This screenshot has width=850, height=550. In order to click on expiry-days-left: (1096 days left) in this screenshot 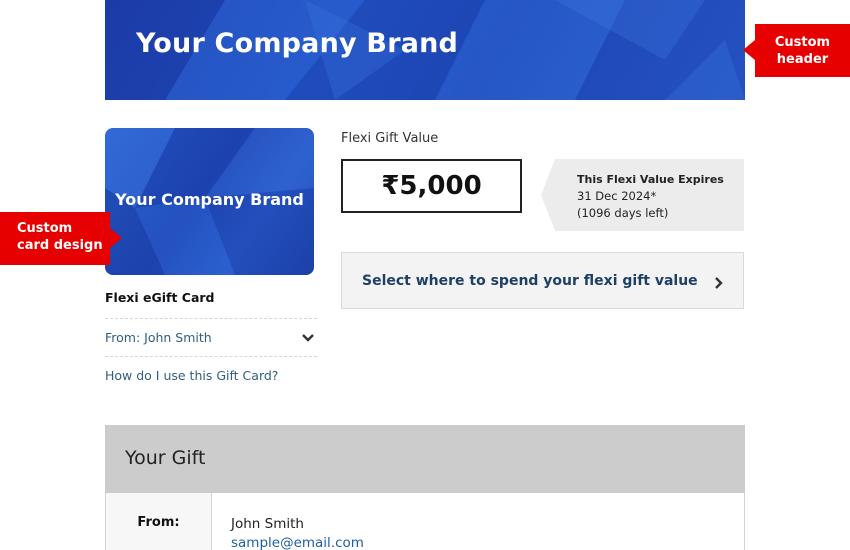, I will do `click(623, 213)`.